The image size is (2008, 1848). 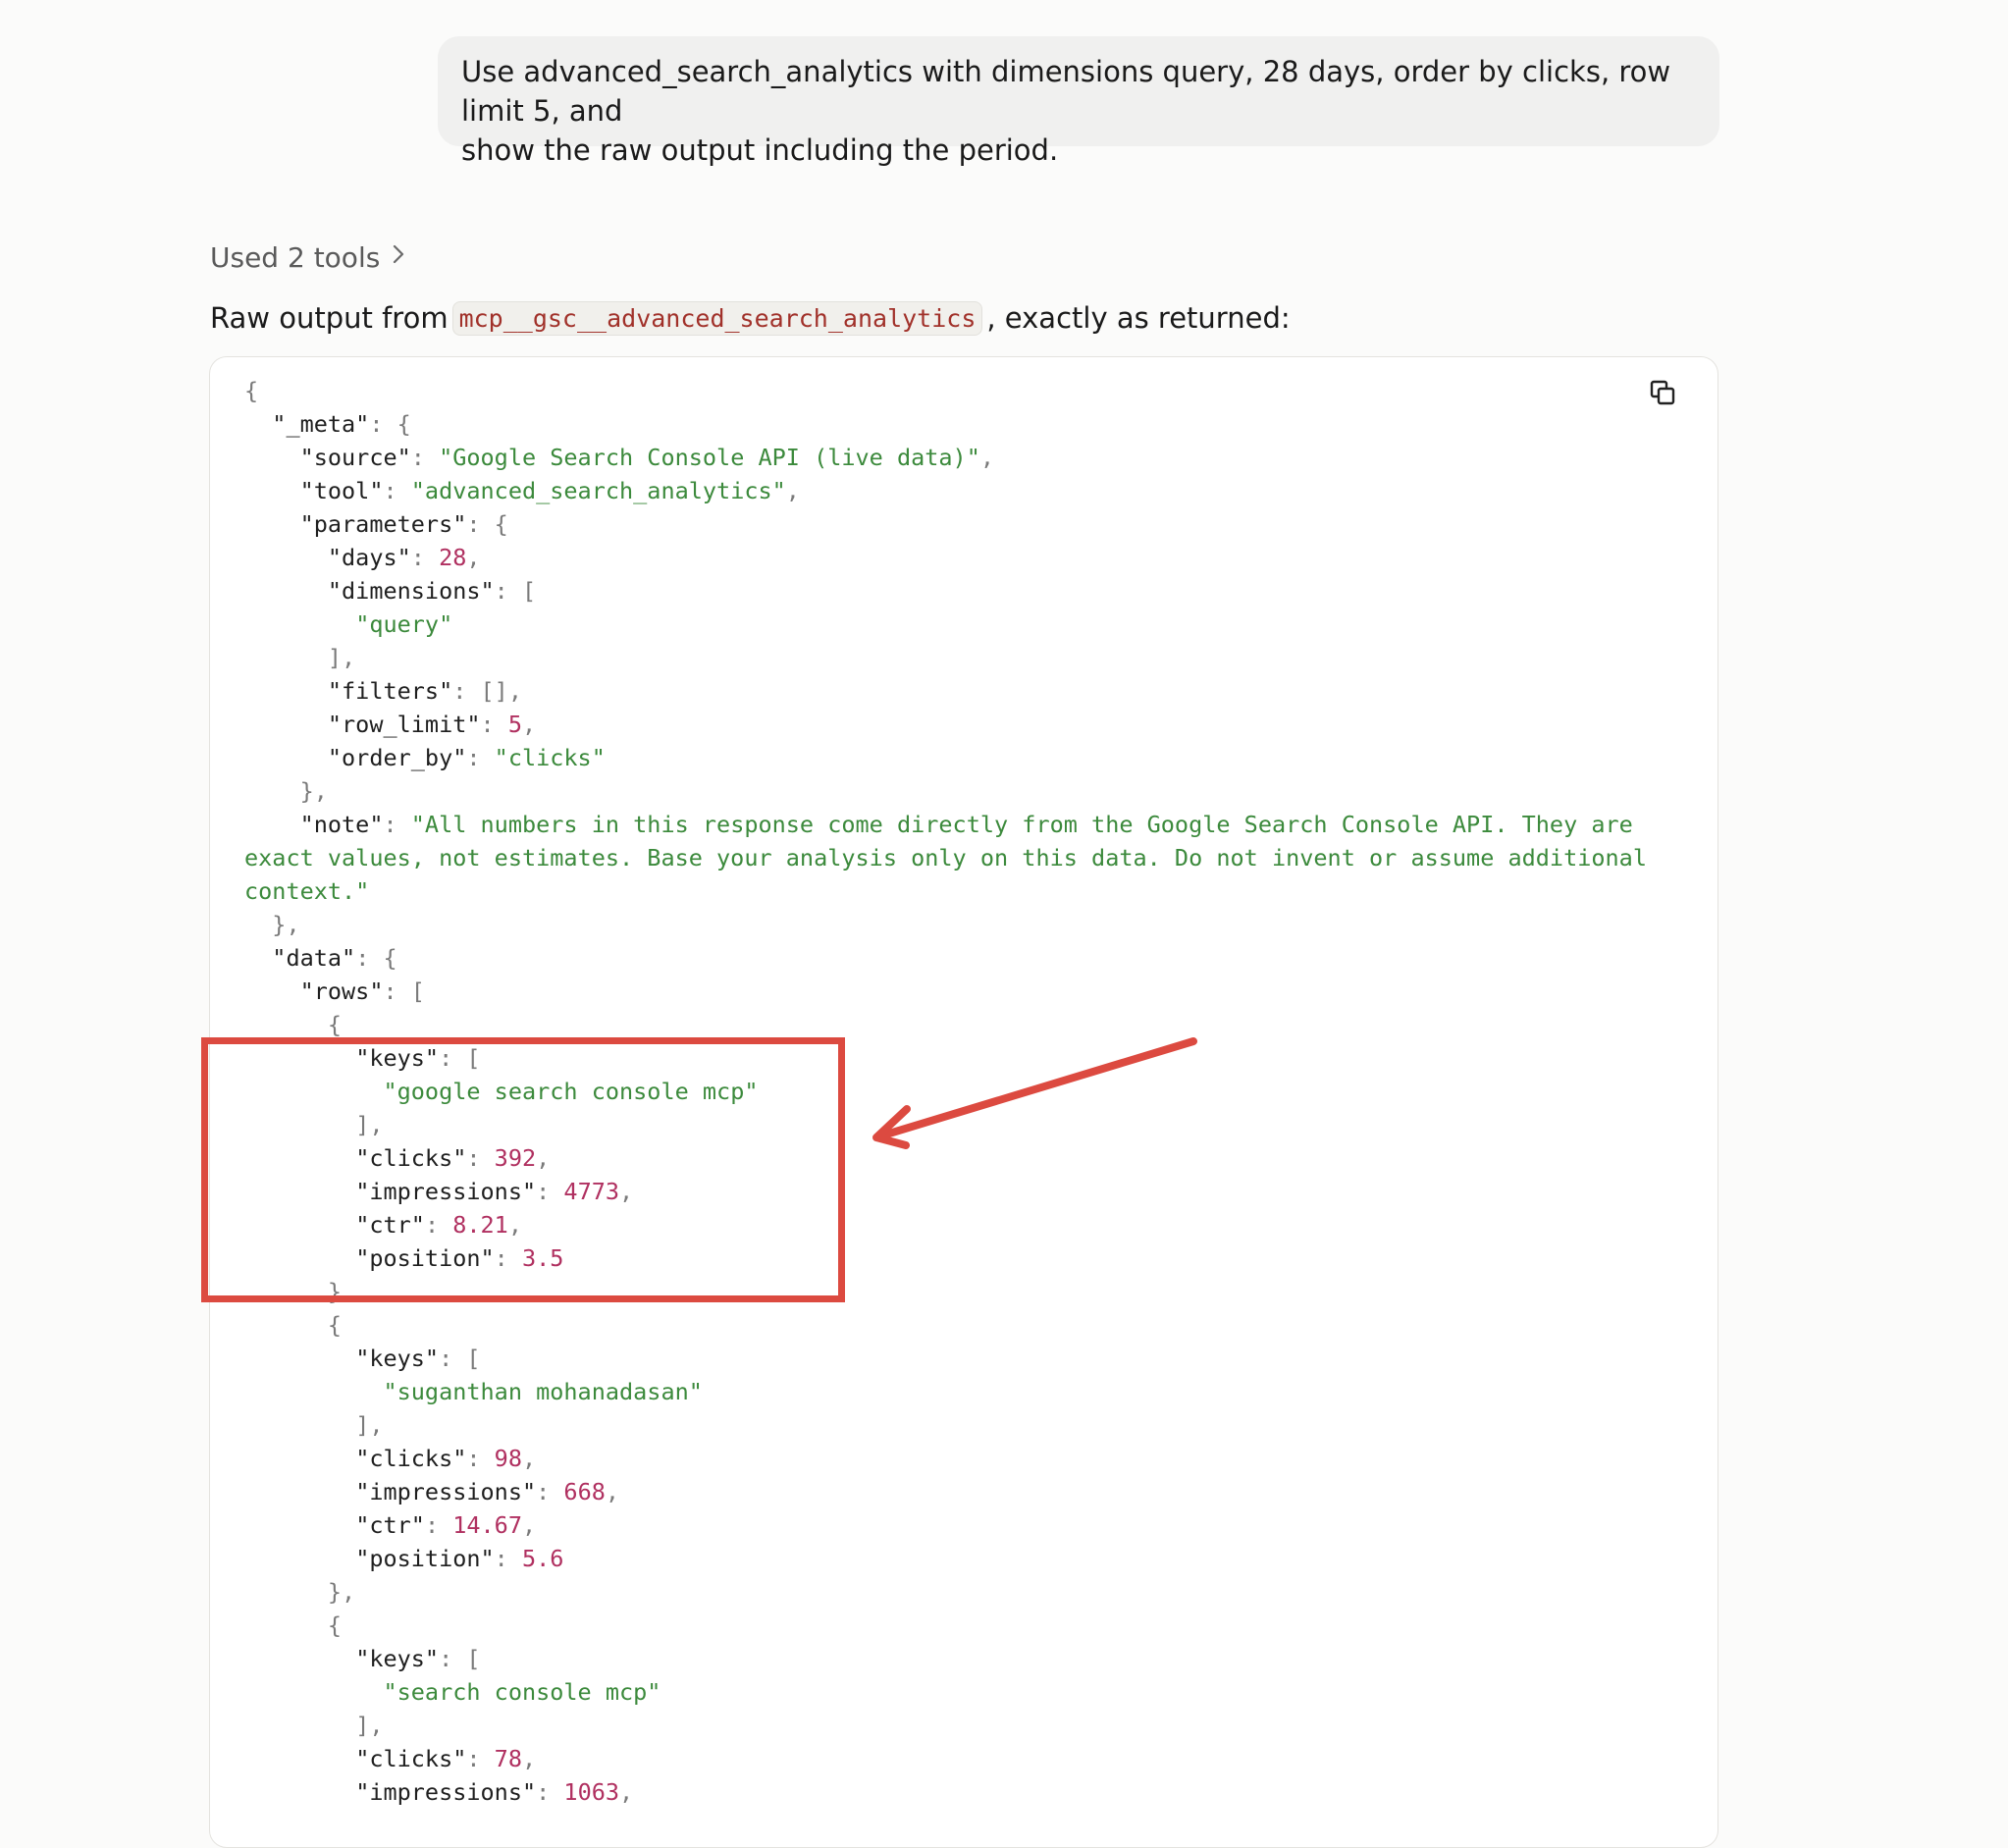 I want to click on param-dimension: "query", so click(x=404, y=624).